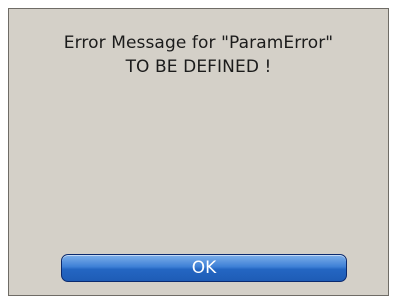 This screenshot has height=304, width=397. Describe the element at coordinates (198, 43) in the screenshot. I see `error-message-line-1: Error Message for "ParamError"` at that location.